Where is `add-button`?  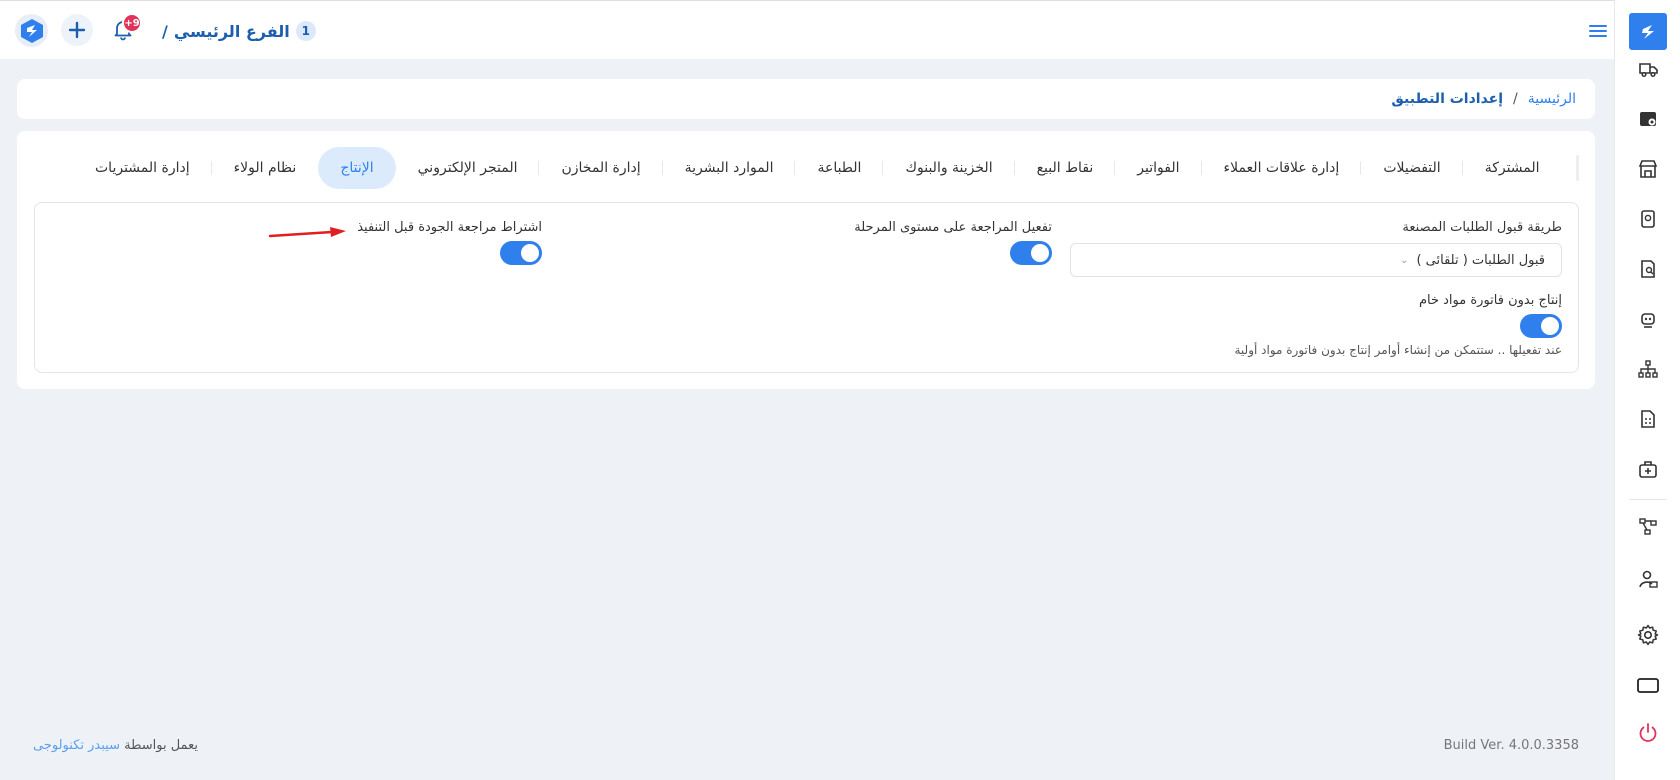
add-button is located at coordinates (77, 30).